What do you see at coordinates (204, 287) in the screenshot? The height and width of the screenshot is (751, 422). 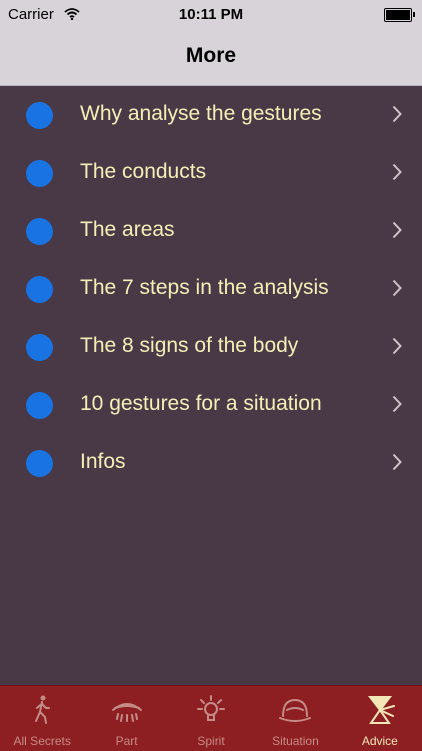 I see `menu-item-label: The 7 steps in the analysis` at bounding box center [204, 287].